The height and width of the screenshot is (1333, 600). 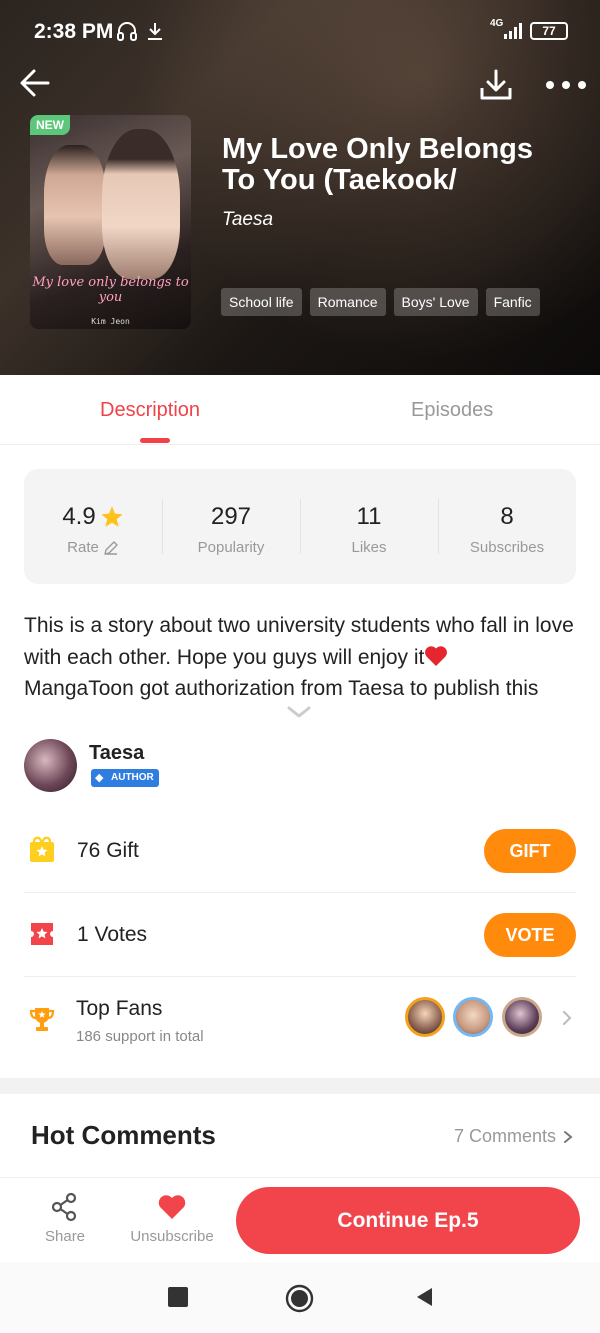 I want to click on subscribes-label: Subscribes, so click(x=507, y=547).